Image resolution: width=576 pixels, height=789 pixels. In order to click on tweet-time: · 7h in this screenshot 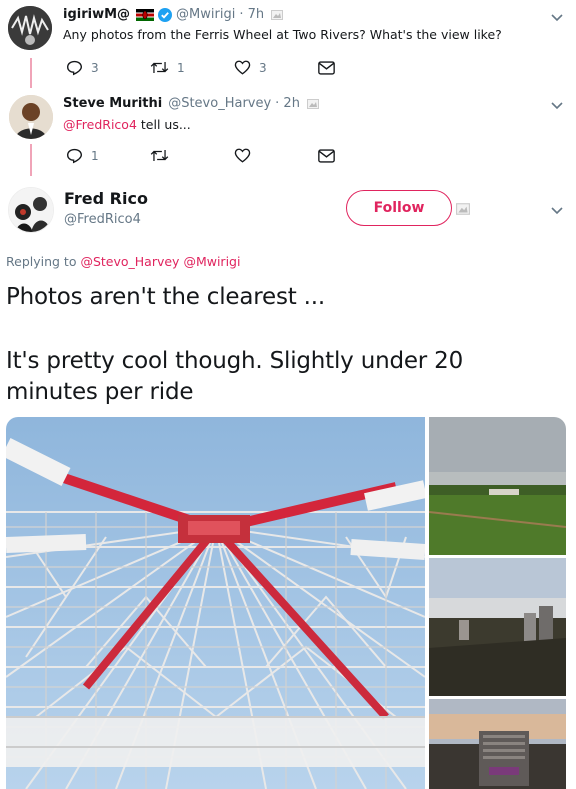, I will do `click(251, 14)`.